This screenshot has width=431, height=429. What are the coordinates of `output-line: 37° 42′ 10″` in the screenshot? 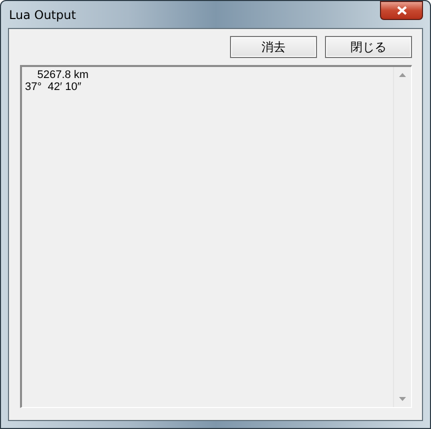 It's located at (53, 87).